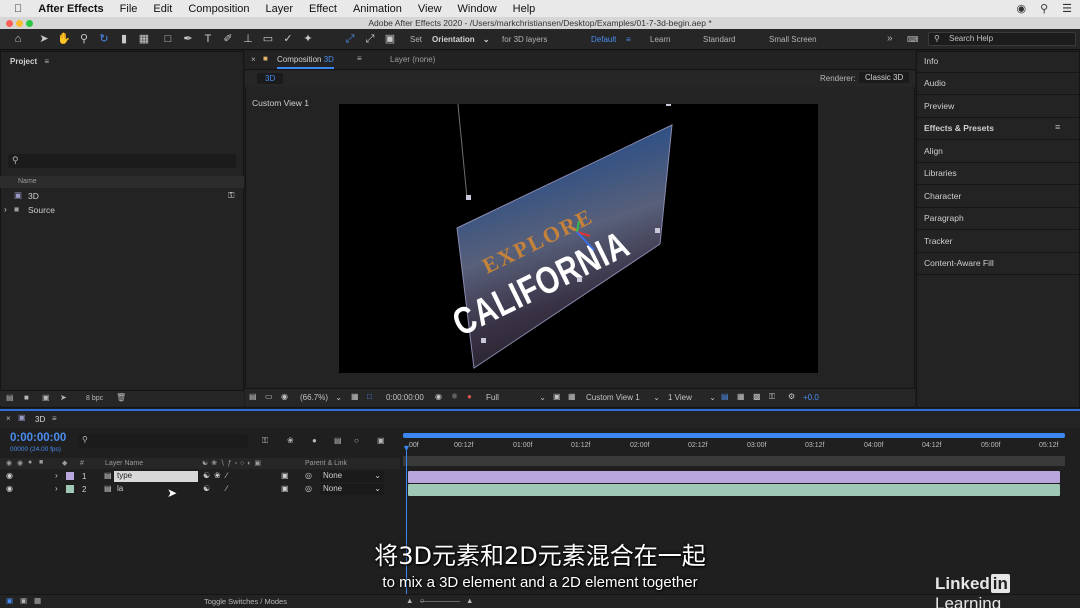 The image size is (1080, 608). Describe the element at coordinates (285, 475) in the screenshot. I see `3d-layer-switch-icon: ▣` at that location.